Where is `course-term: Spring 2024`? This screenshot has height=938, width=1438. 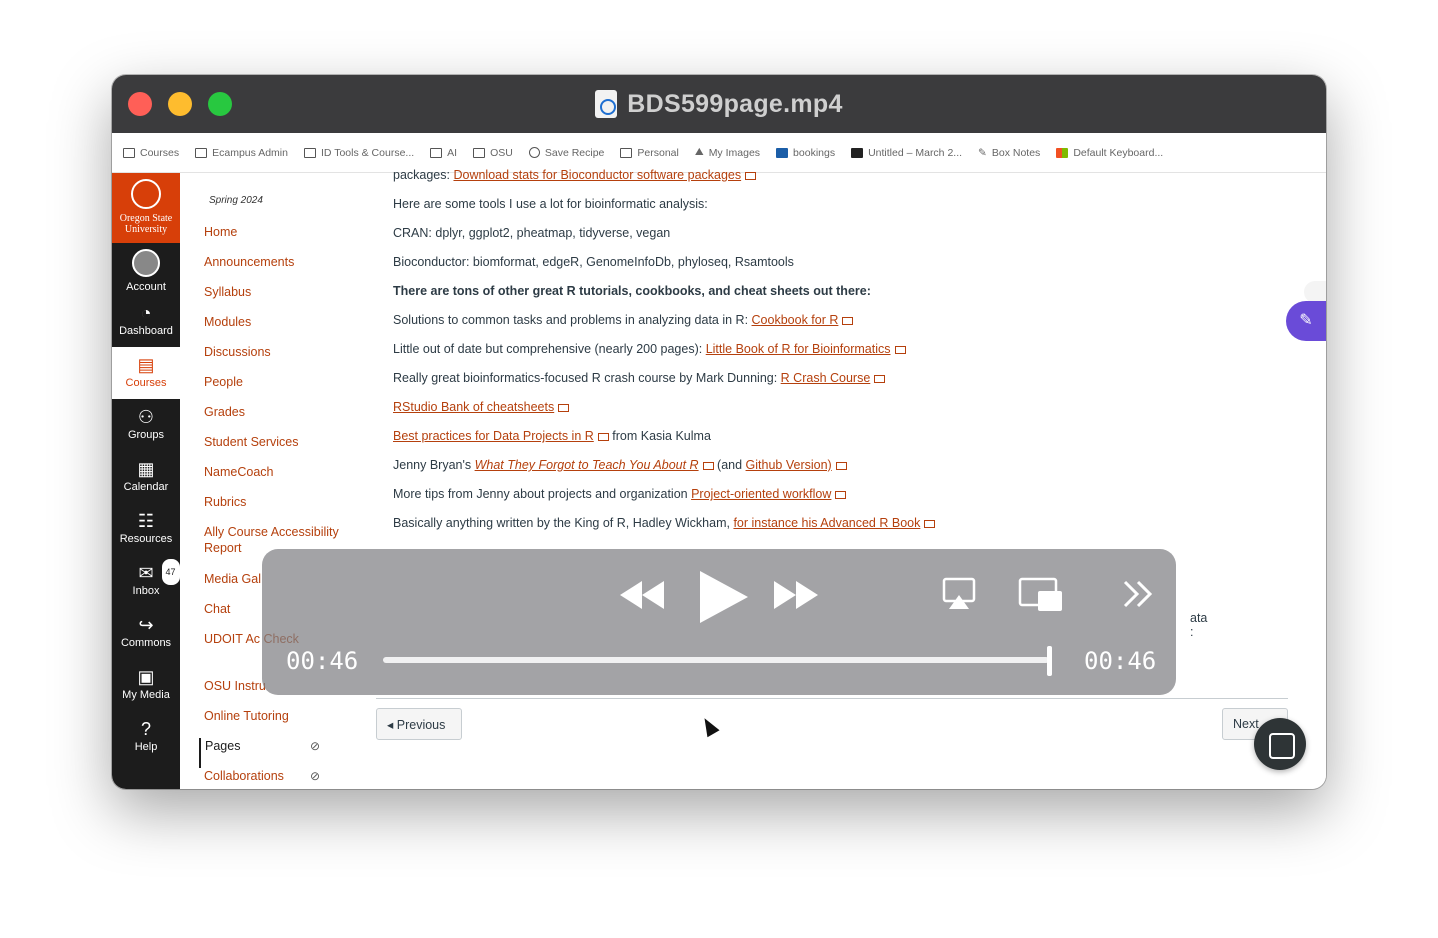 course-term: Spring 2024 is located at coordinates (236, 200).